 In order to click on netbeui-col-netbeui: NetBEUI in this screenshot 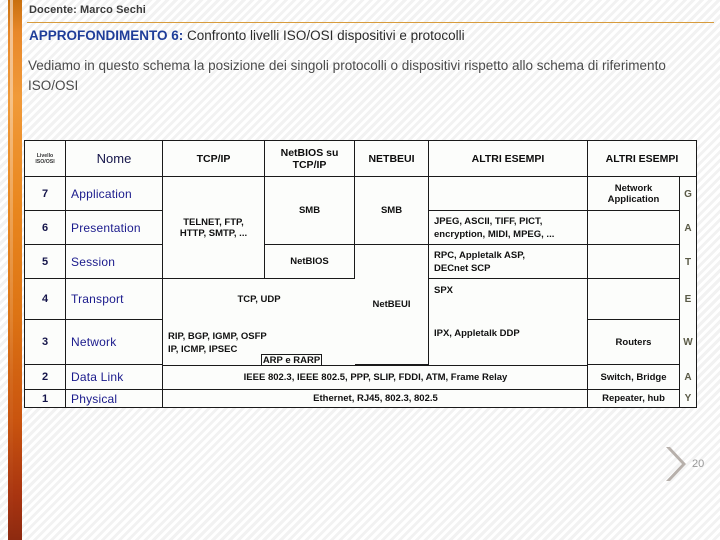, I will do `click(392, 305)`.